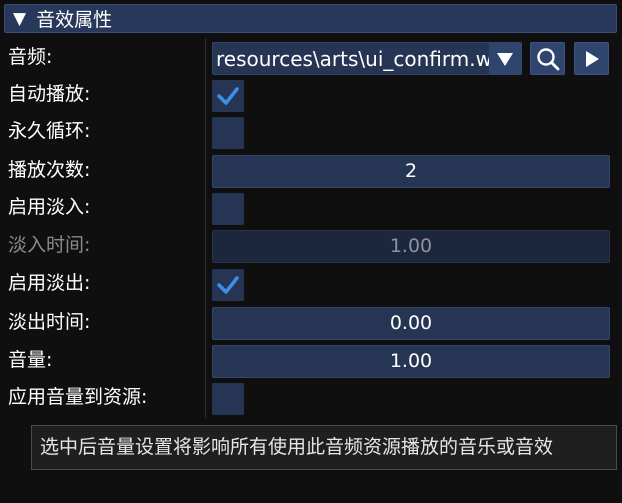 The width and height of the screenshot is (622, 503). What do you see at coordinates (311, 283) in the screenshot?
I see `row-fade-out-enabled: 启用淡出:` at bounding box center [311, 283].